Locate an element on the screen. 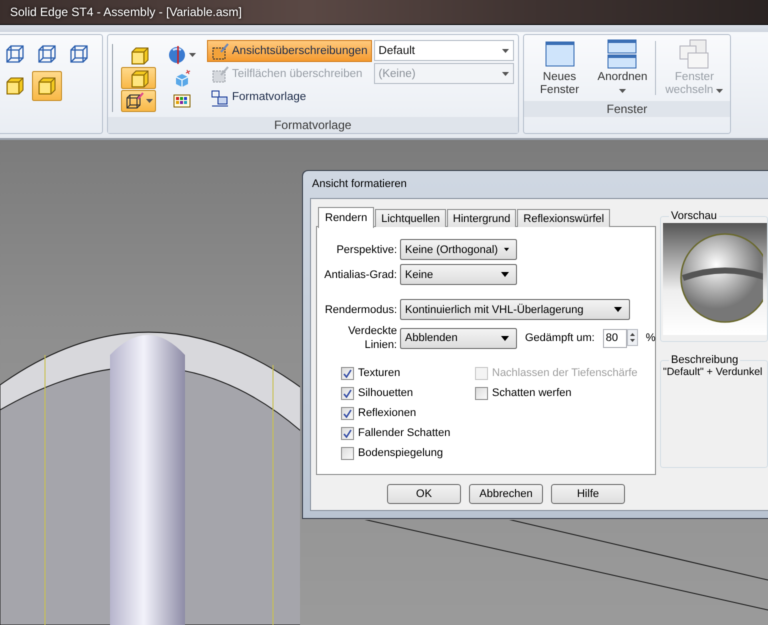 The height and width of the screenshot is (625, 768). command-button: Ansichtsüberschreibungen is located at coordinates (289, 51).